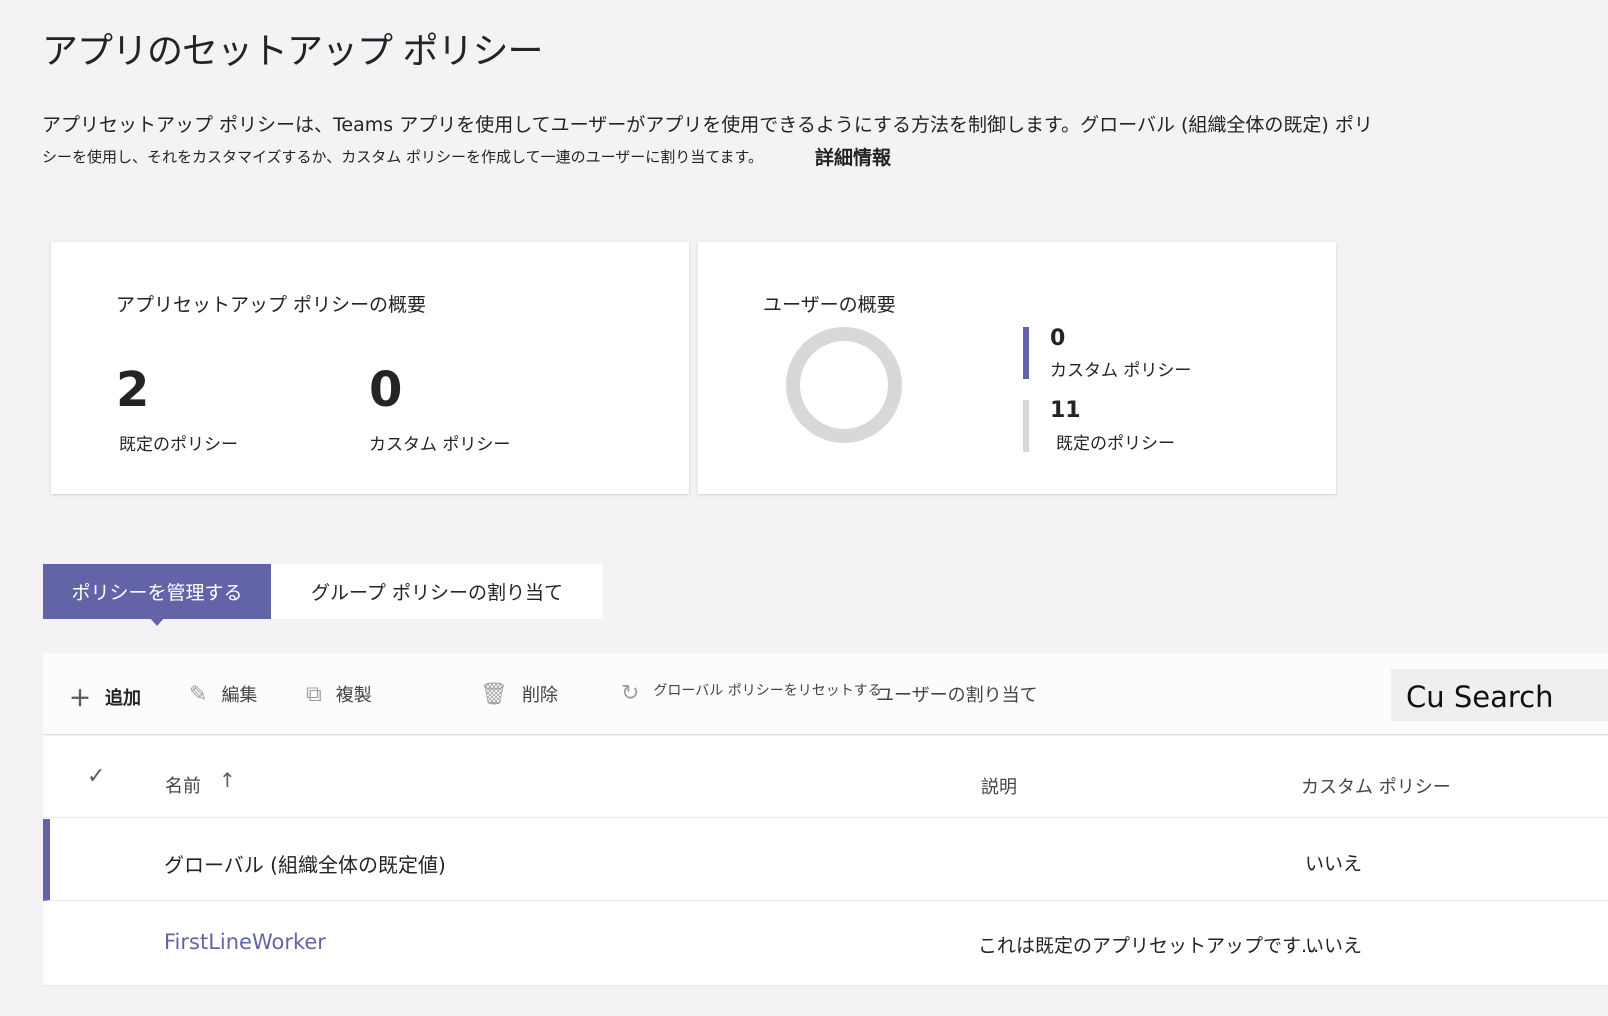 The image size is (1608, 1016). I want to click on learn-more-link: 詳細情報, so click(853, 156).